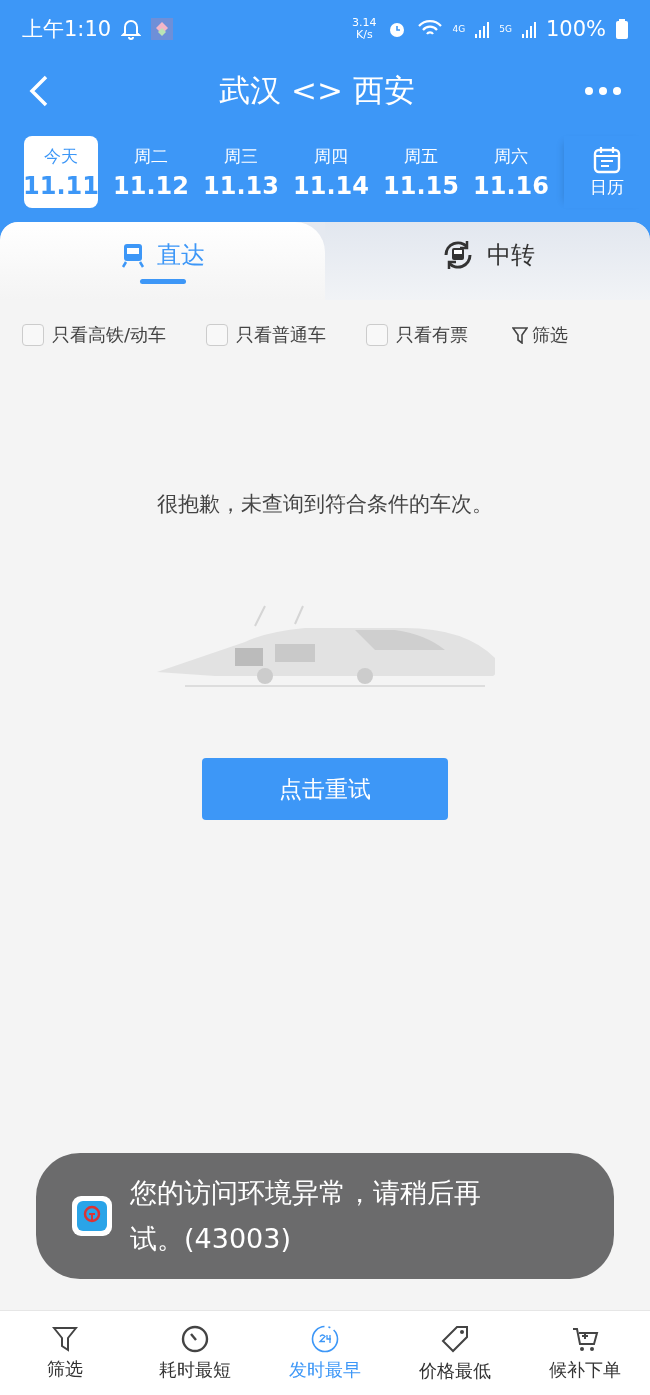 This screenshot has height=1395, width=650. I want to click on network-type: 4G, so click(459, 29).